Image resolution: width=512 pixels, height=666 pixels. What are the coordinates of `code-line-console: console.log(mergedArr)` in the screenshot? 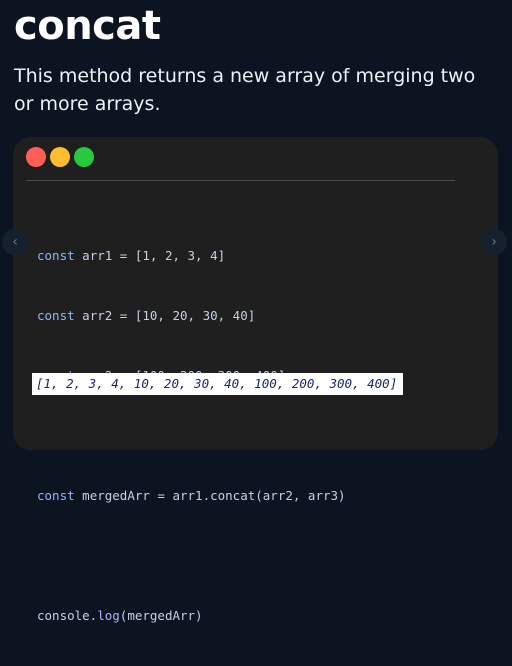 It's located at (191, 616).